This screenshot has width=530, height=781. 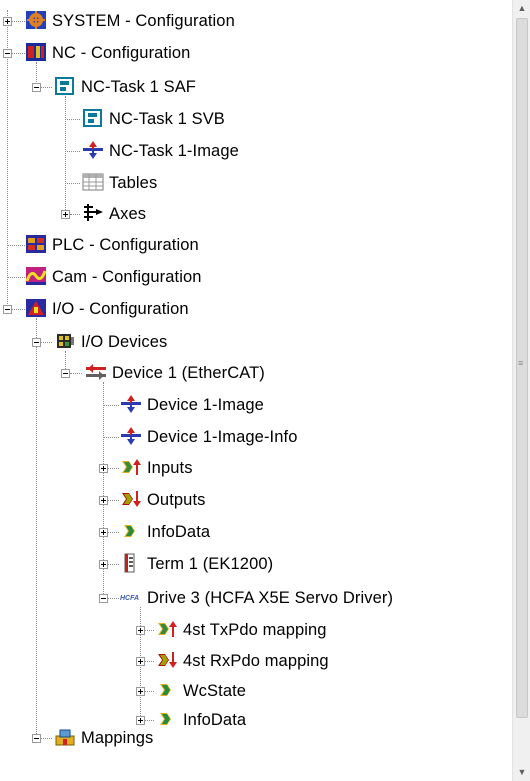 I want to click on tree-item-label: Outputs, so click(x=176, y=500).